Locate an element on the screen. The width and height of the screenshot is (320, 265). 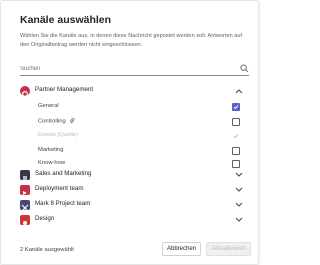
cancel-button: Abbrechen is located at coordinates (181, 249).